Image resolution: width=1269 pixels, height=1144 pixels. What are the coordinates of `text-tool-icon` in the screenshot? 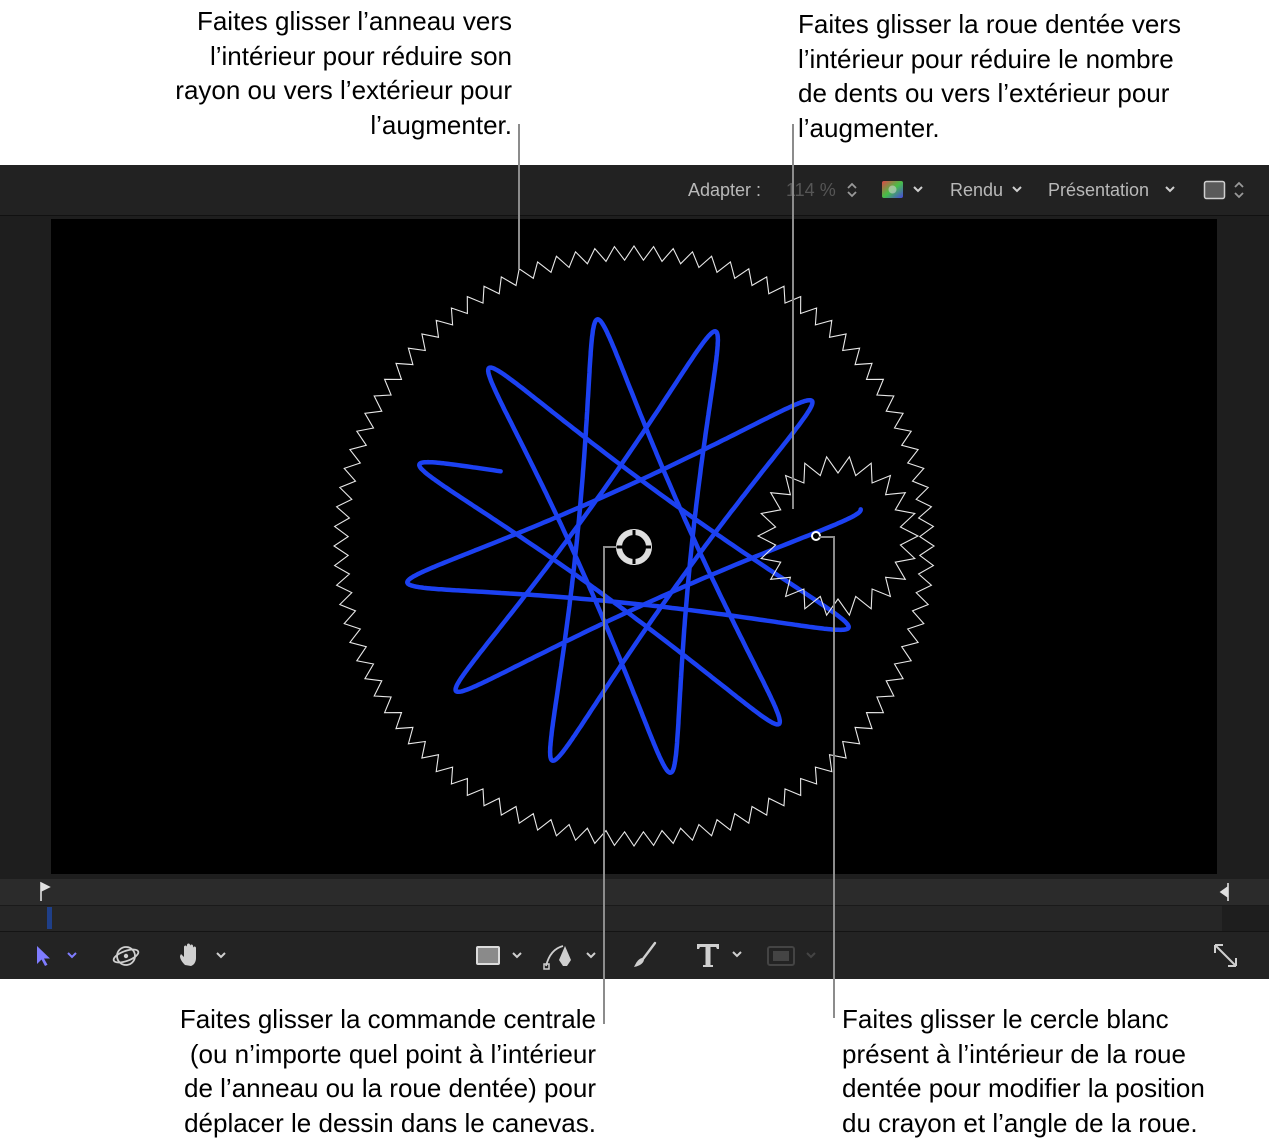 It's located at (721, 955).